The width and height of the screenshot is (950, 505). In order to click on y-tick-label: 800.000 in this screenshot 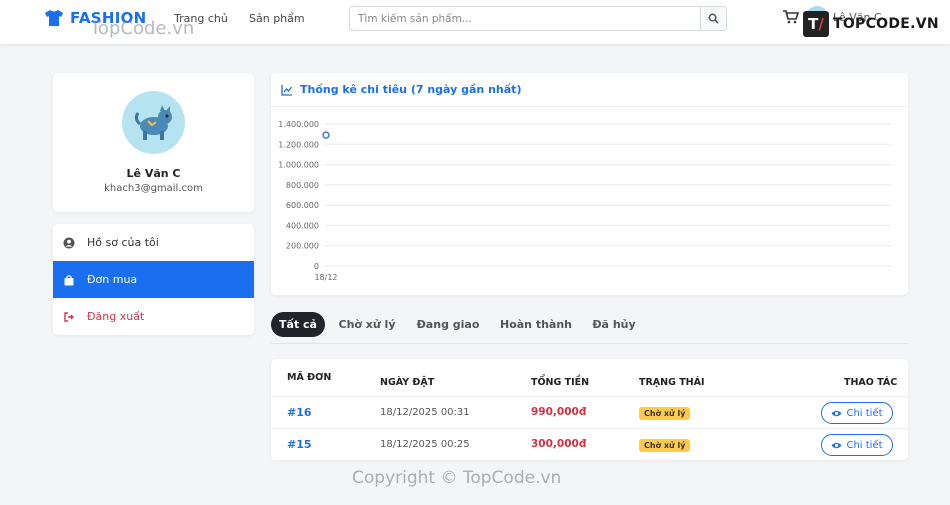, I will do `click(302, 185)`.